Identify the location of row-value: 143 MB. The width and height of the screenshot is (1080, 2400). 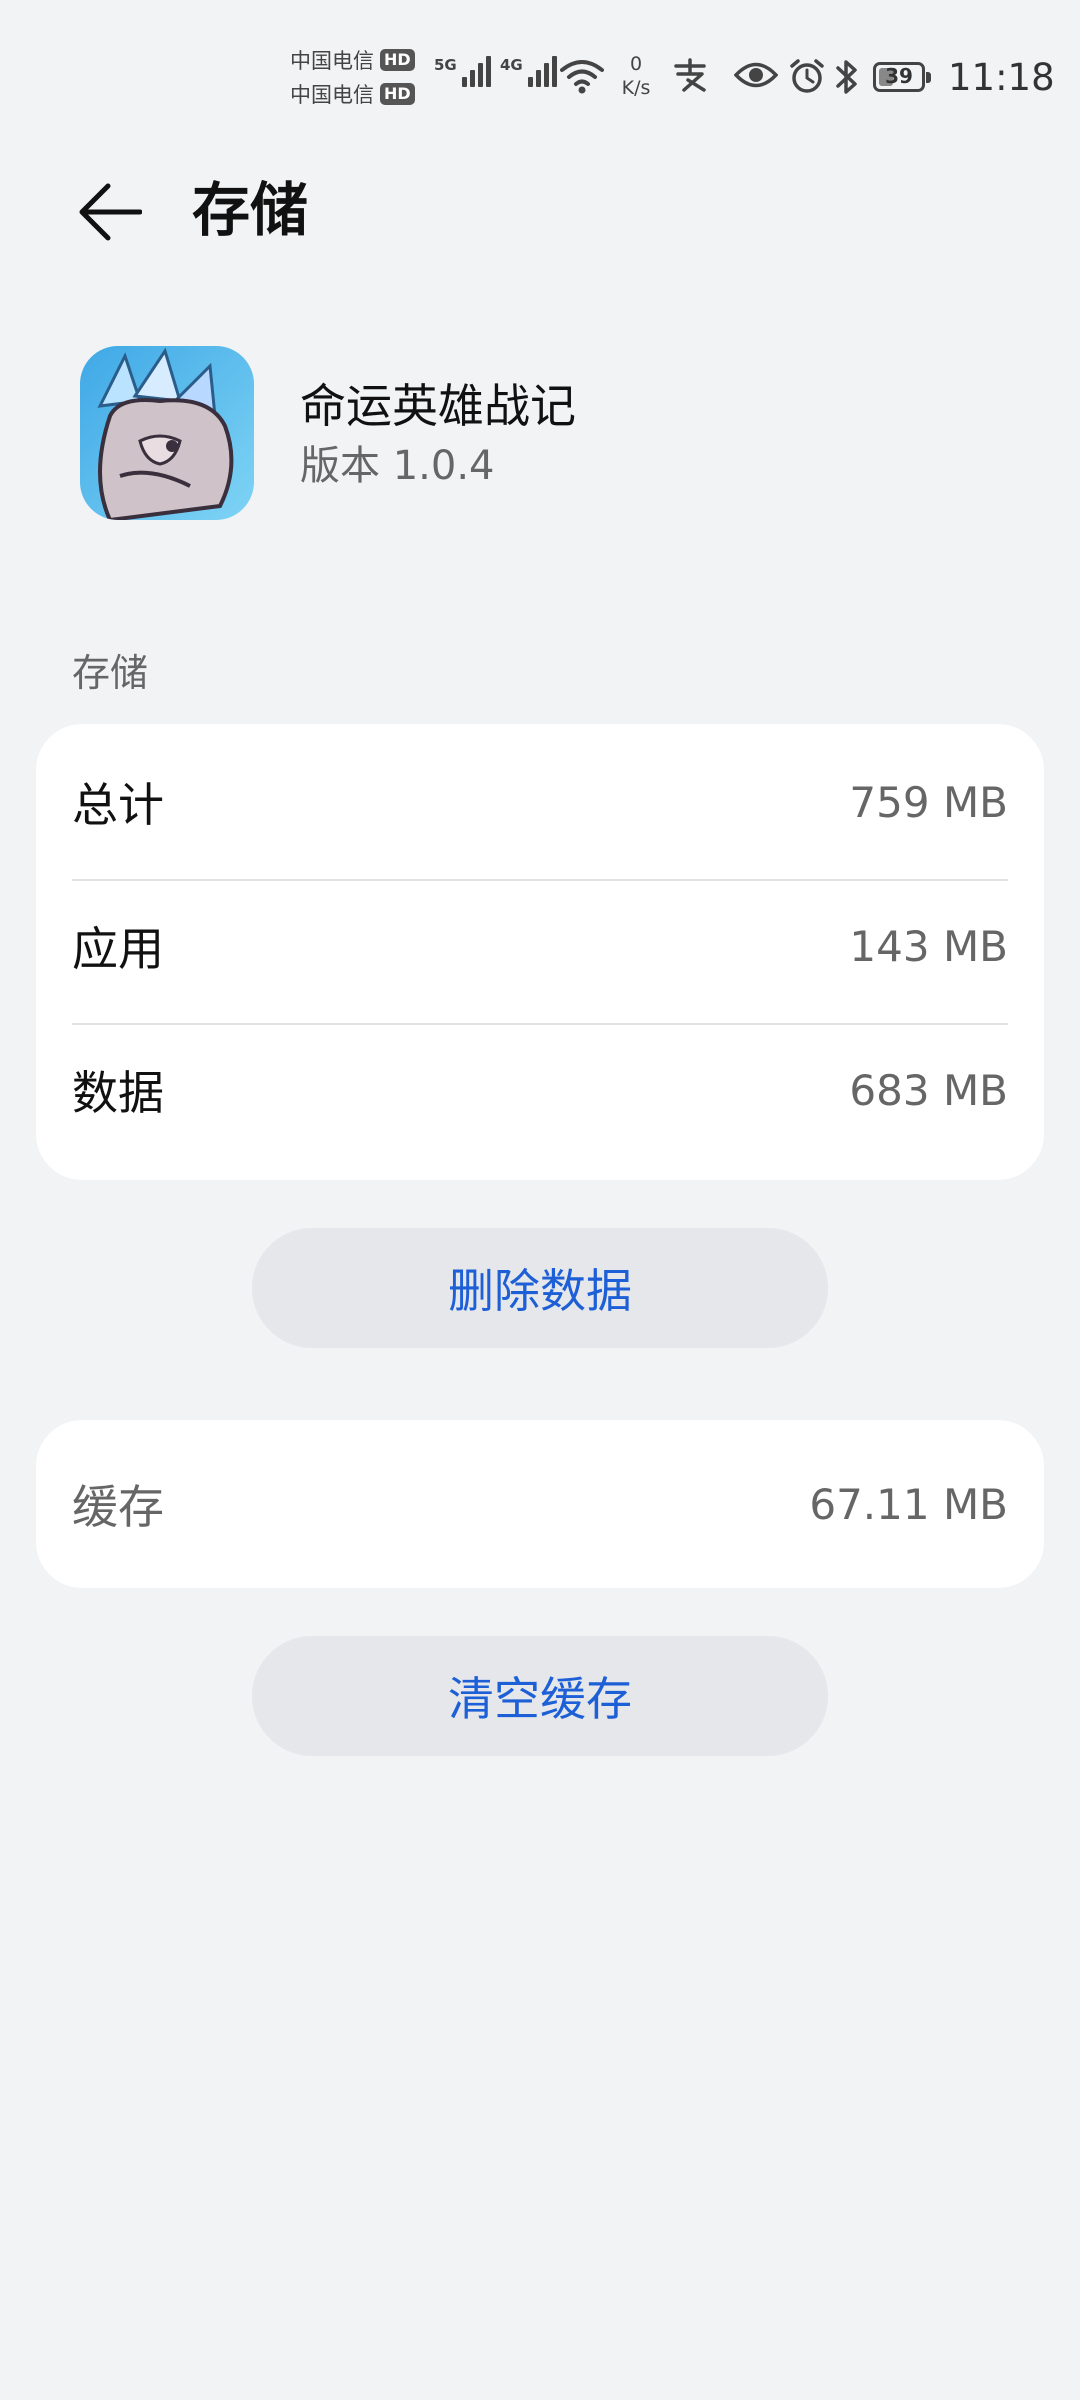
(928, 946).